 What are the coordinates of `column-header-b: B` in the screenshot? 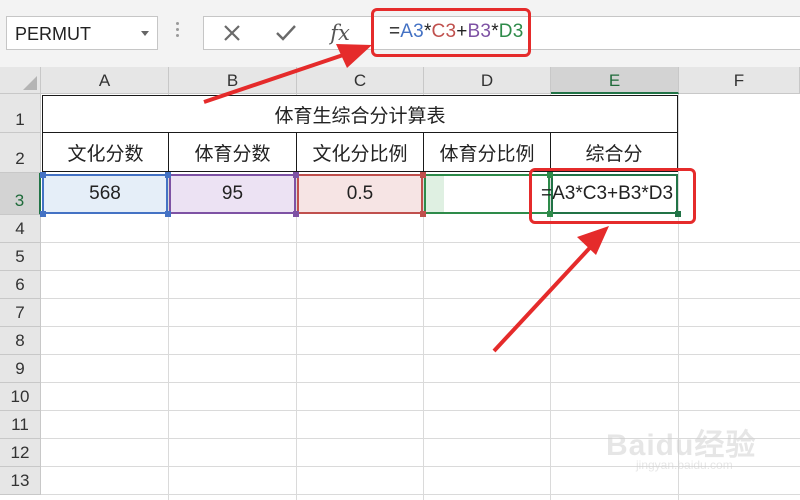 It's located at (233, 80).